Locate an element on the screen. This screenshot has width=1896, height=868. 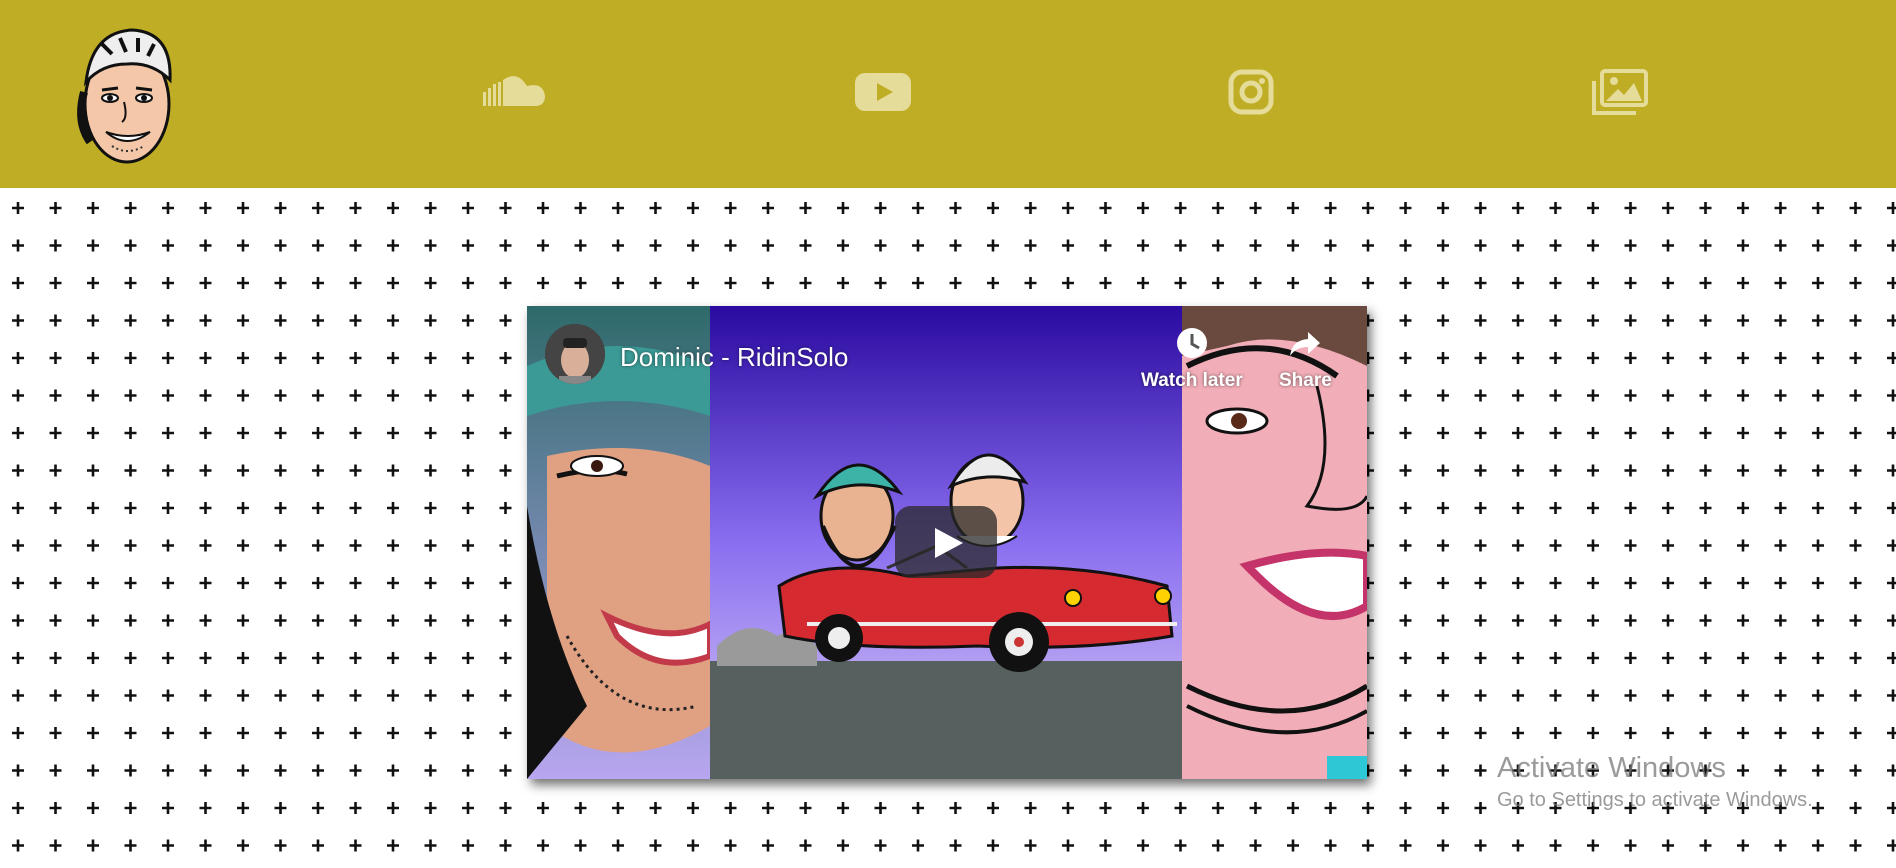
cartoon-face-logo-icon is located at coordinates (124, 96).